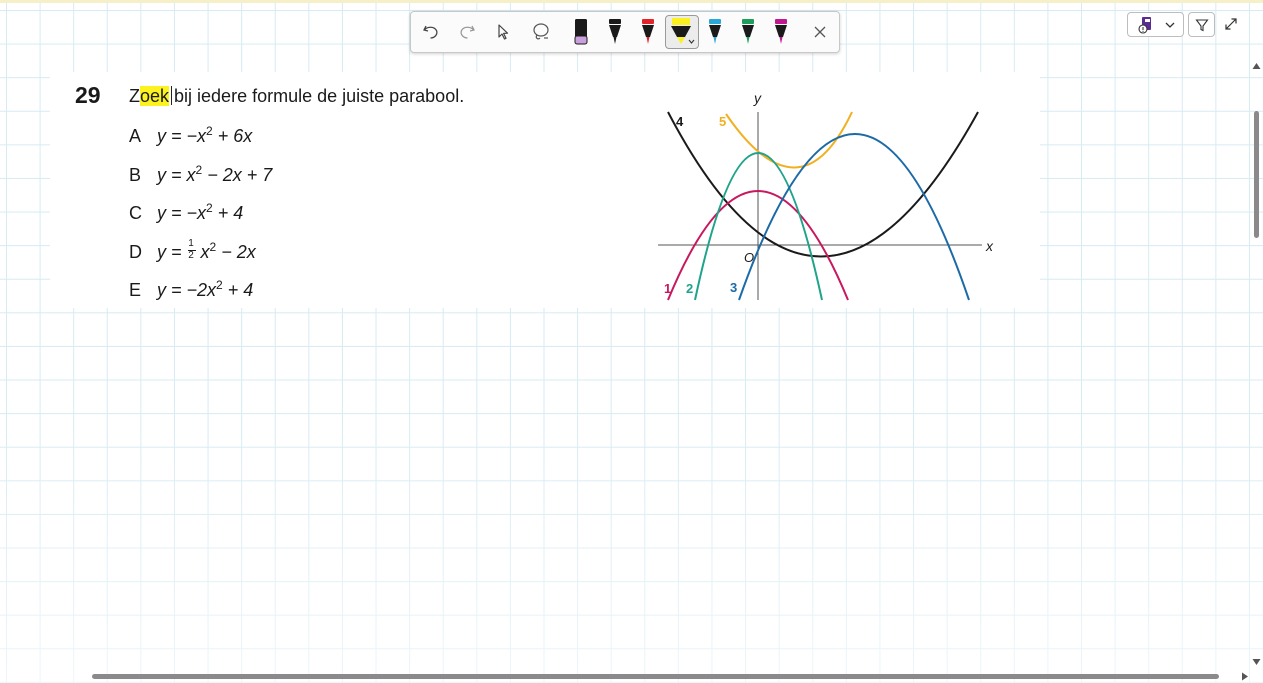 The height and width of the screenshot is (683, 1263). I want to click on option-label: E, so click(135, 290).